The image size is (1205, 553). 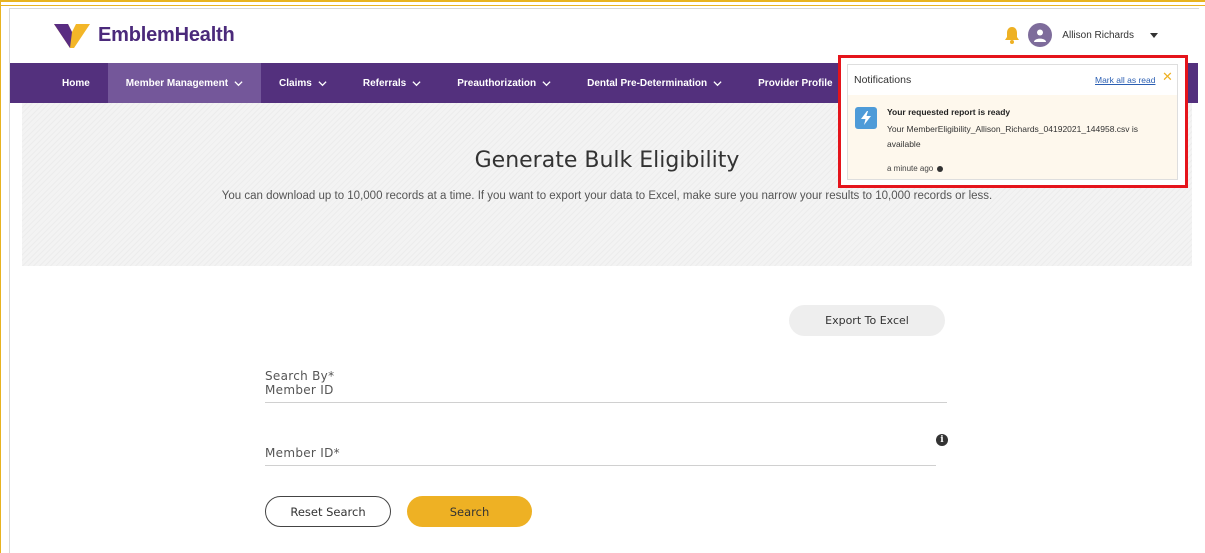 I want to click on frame-accent-line, so click(x=602, y=5).